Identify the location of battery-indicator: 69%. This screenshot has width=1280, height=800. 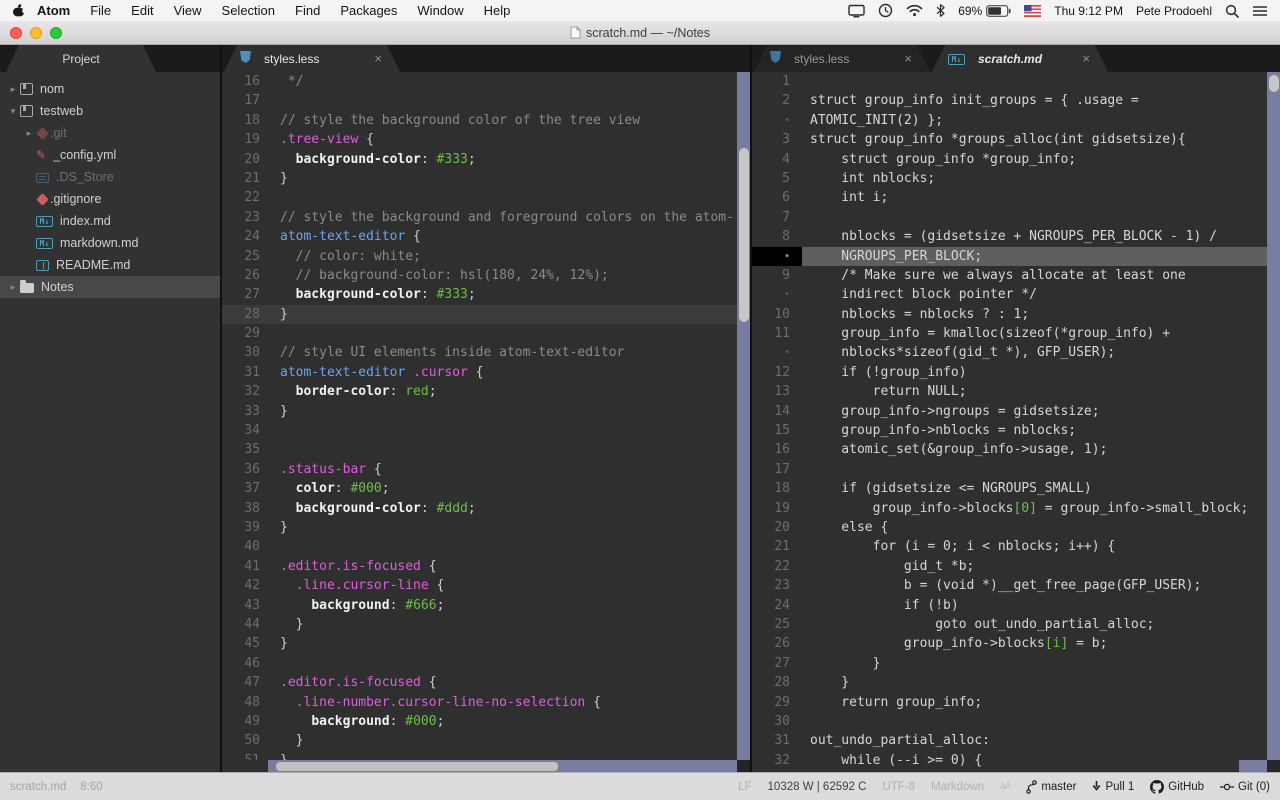
(984, 11).